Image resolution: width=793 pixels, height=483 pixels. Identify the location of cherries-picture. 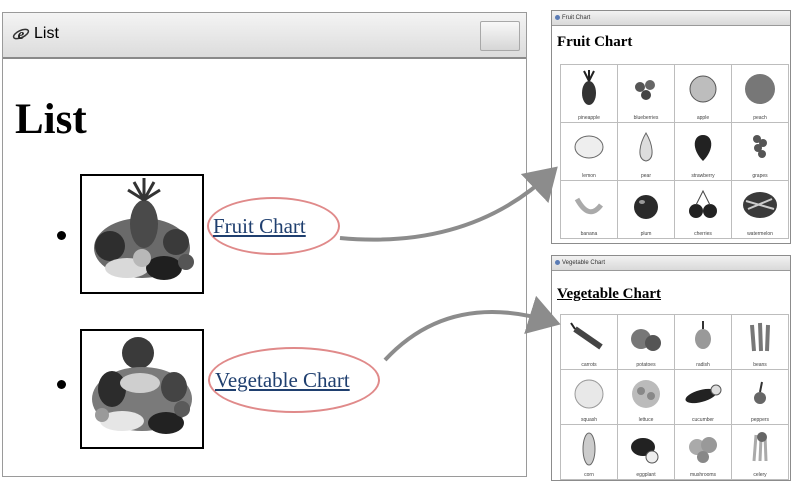
(703, 203).